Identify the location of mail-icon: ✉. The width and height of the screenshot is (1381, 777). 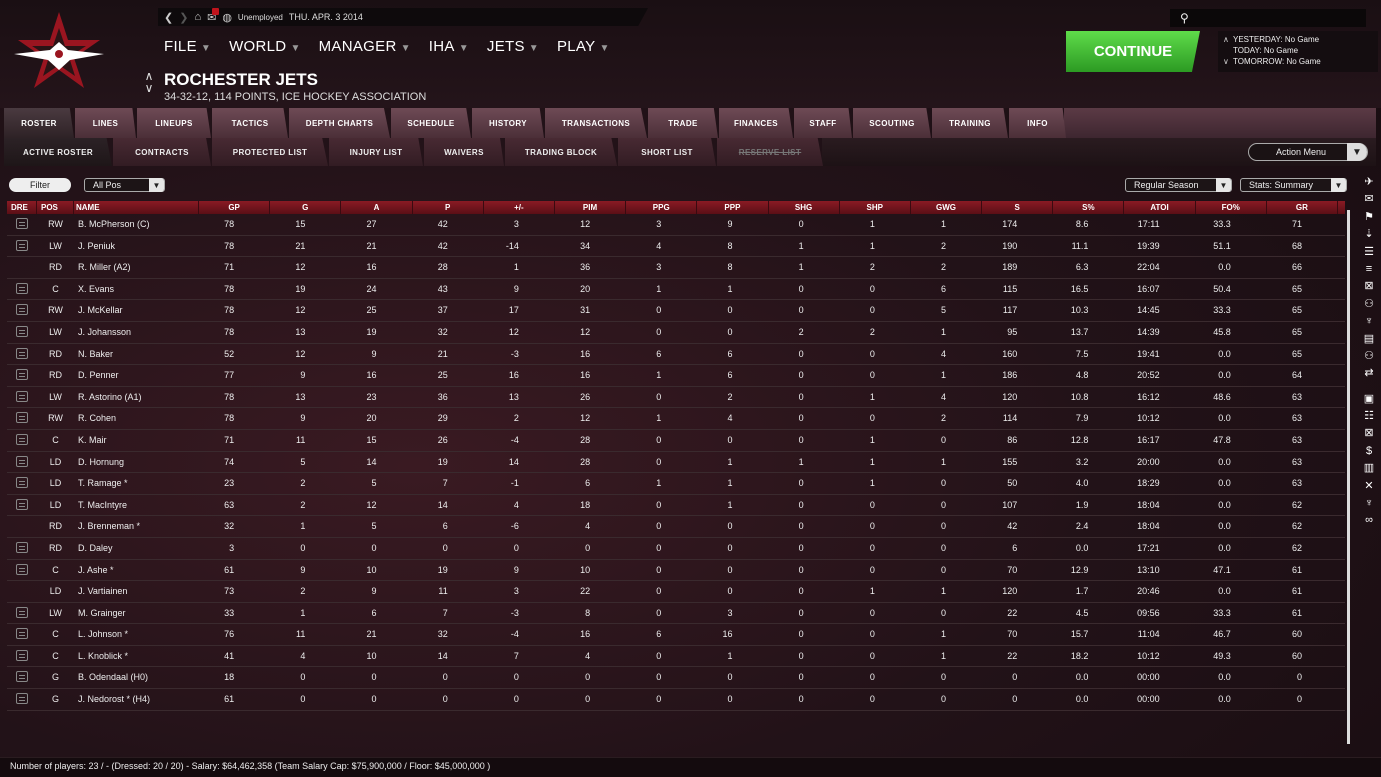
(1369, 199).